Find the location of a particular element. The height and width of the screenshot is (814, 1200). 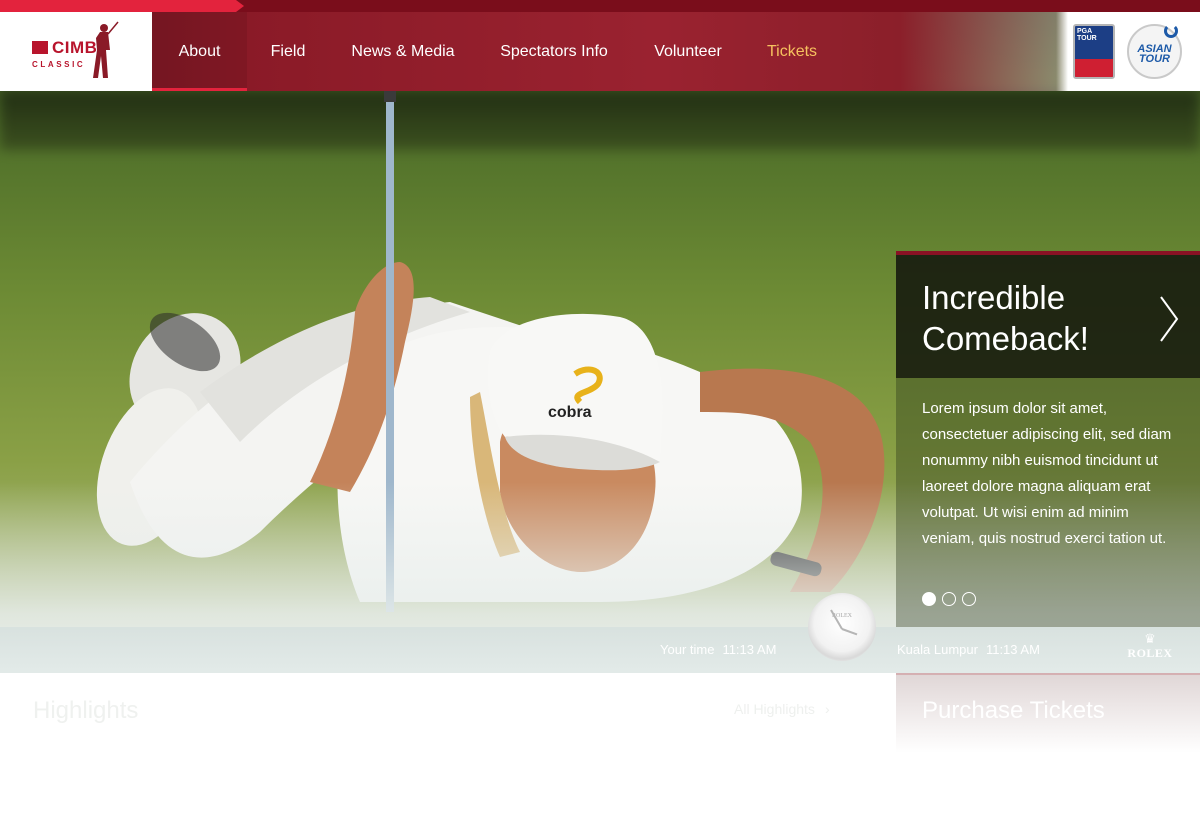

clock-brand: ROLEX is located at coordinates (842, 616).